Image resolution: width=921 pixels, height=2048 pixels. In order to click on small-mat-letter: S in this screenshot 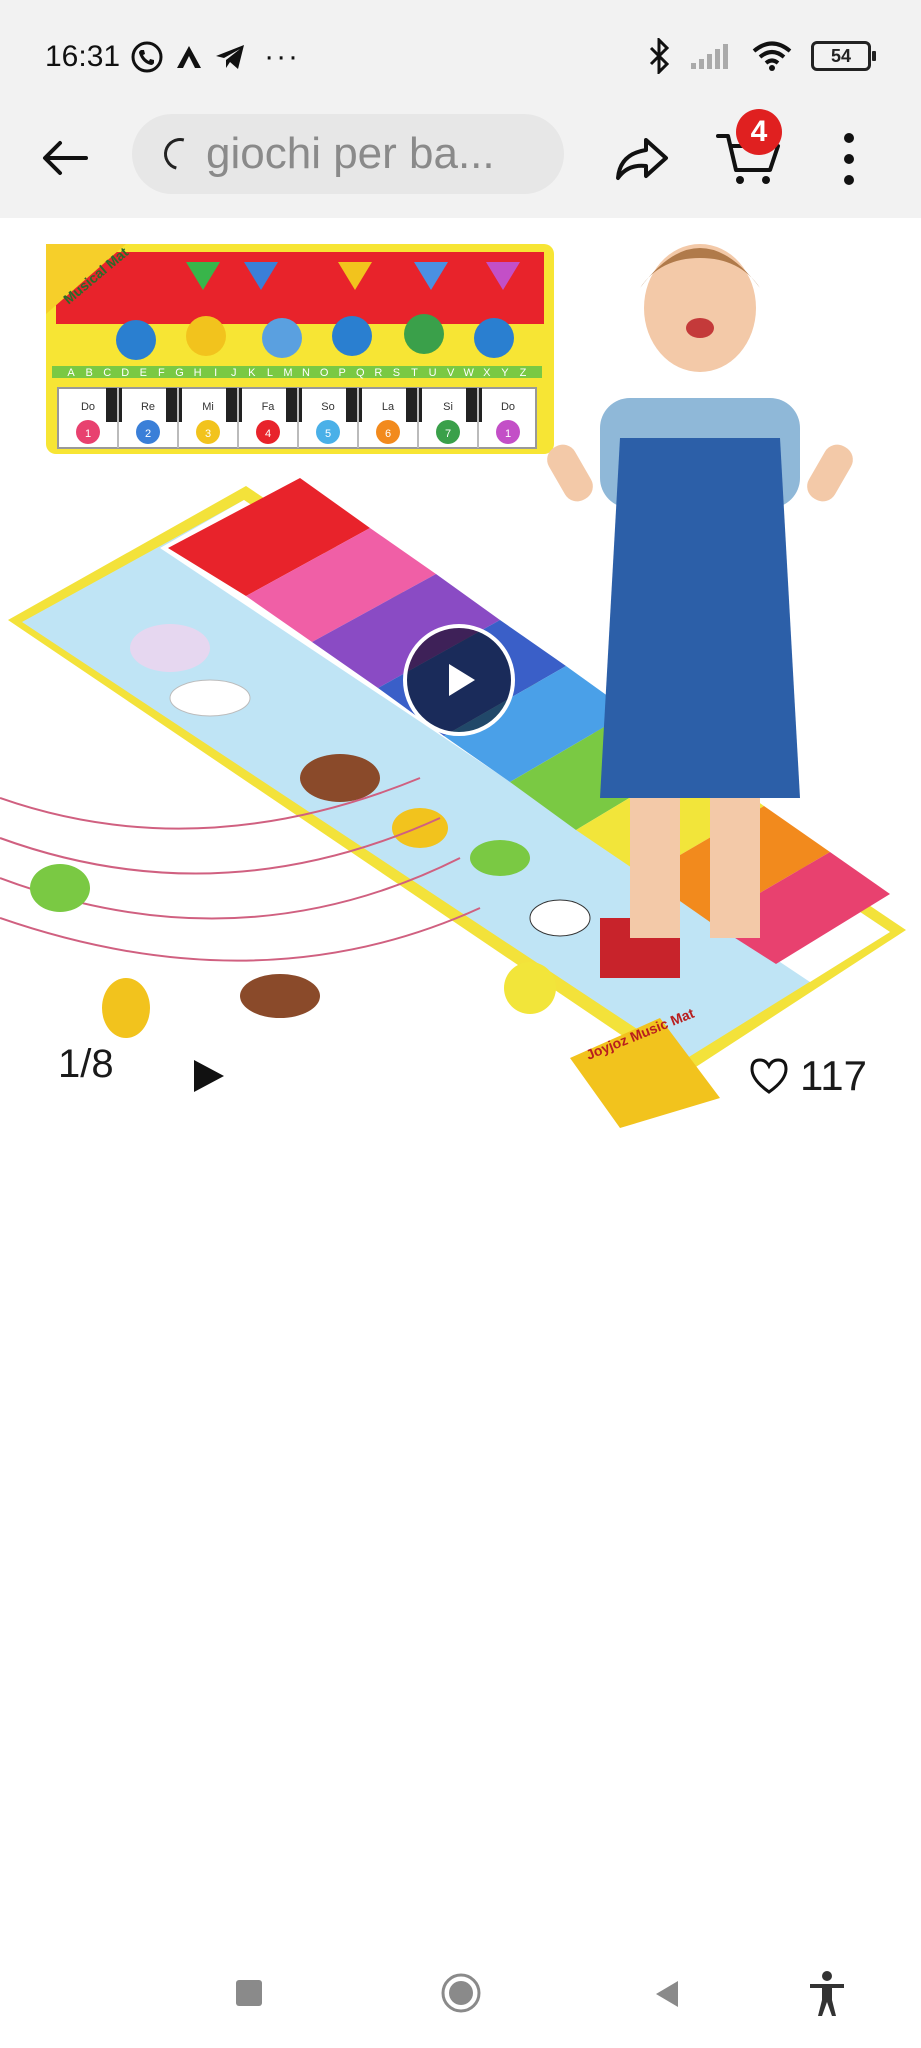, I will do `click(396, 373)`.